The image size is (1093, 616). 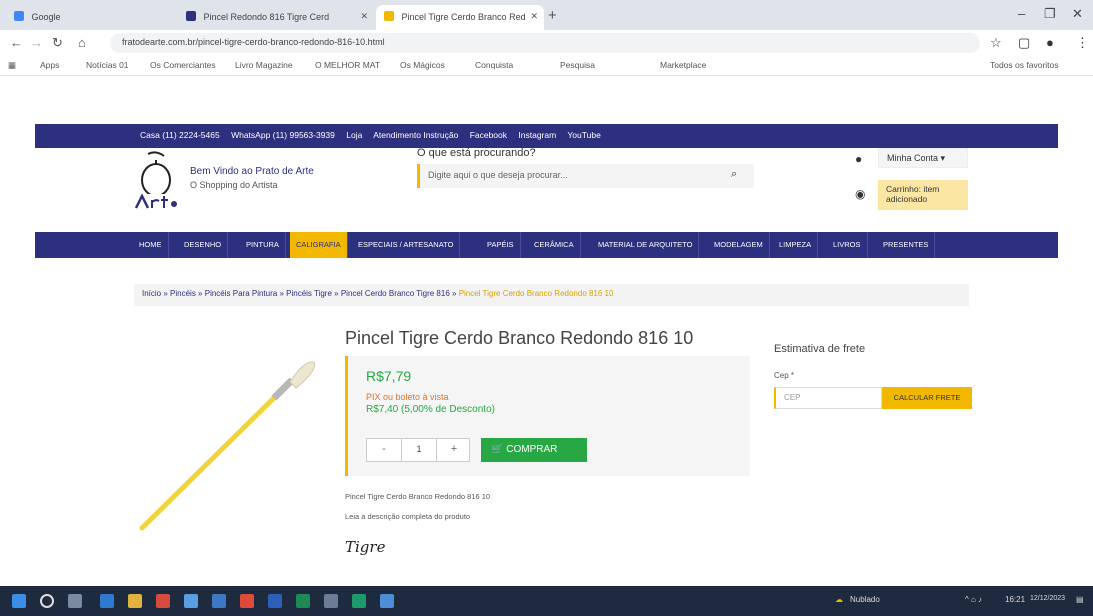 What do you see at coordinates (203, 245) in the screenshot?
I see `category-desenho: DESENHO` at bounding box center [203, 245].